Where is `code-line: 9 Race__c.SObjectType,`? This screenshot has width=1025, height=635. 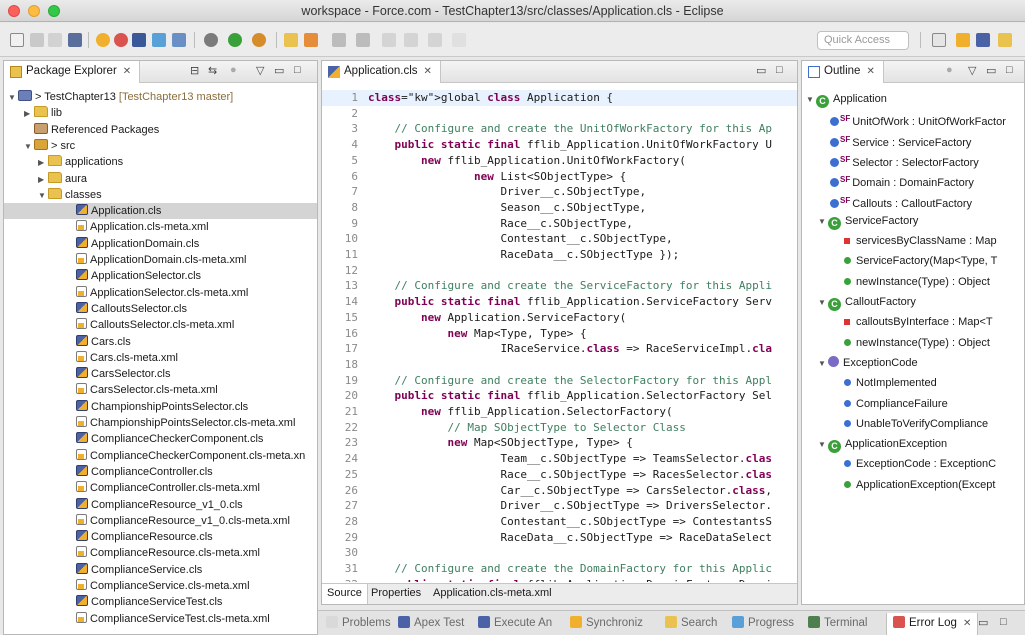 code-line: 9 Race__c.SObjectType, is located at coordinates (559, 224).